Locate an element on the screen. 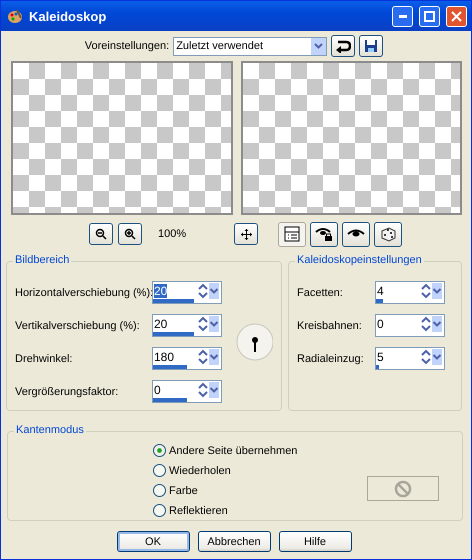  field-label: Kreisbahnen: is located at coordinates (330, 326).